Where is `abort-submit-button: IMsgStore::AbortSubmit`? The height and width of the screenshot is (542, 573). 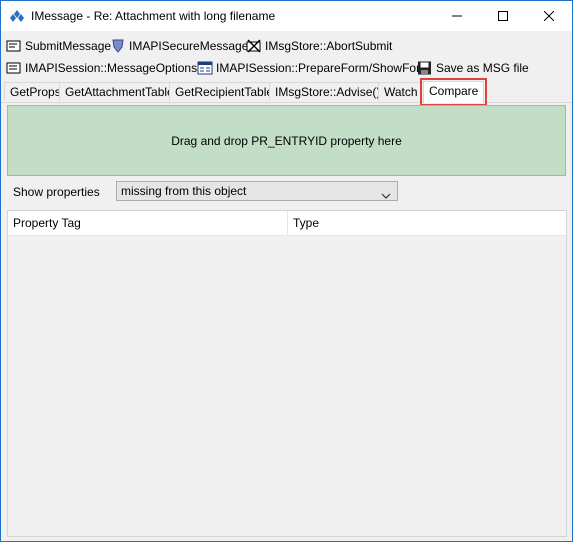
abort-submit-button: IMsgStore::AbortSubmit is located at coordinates (319, 46).